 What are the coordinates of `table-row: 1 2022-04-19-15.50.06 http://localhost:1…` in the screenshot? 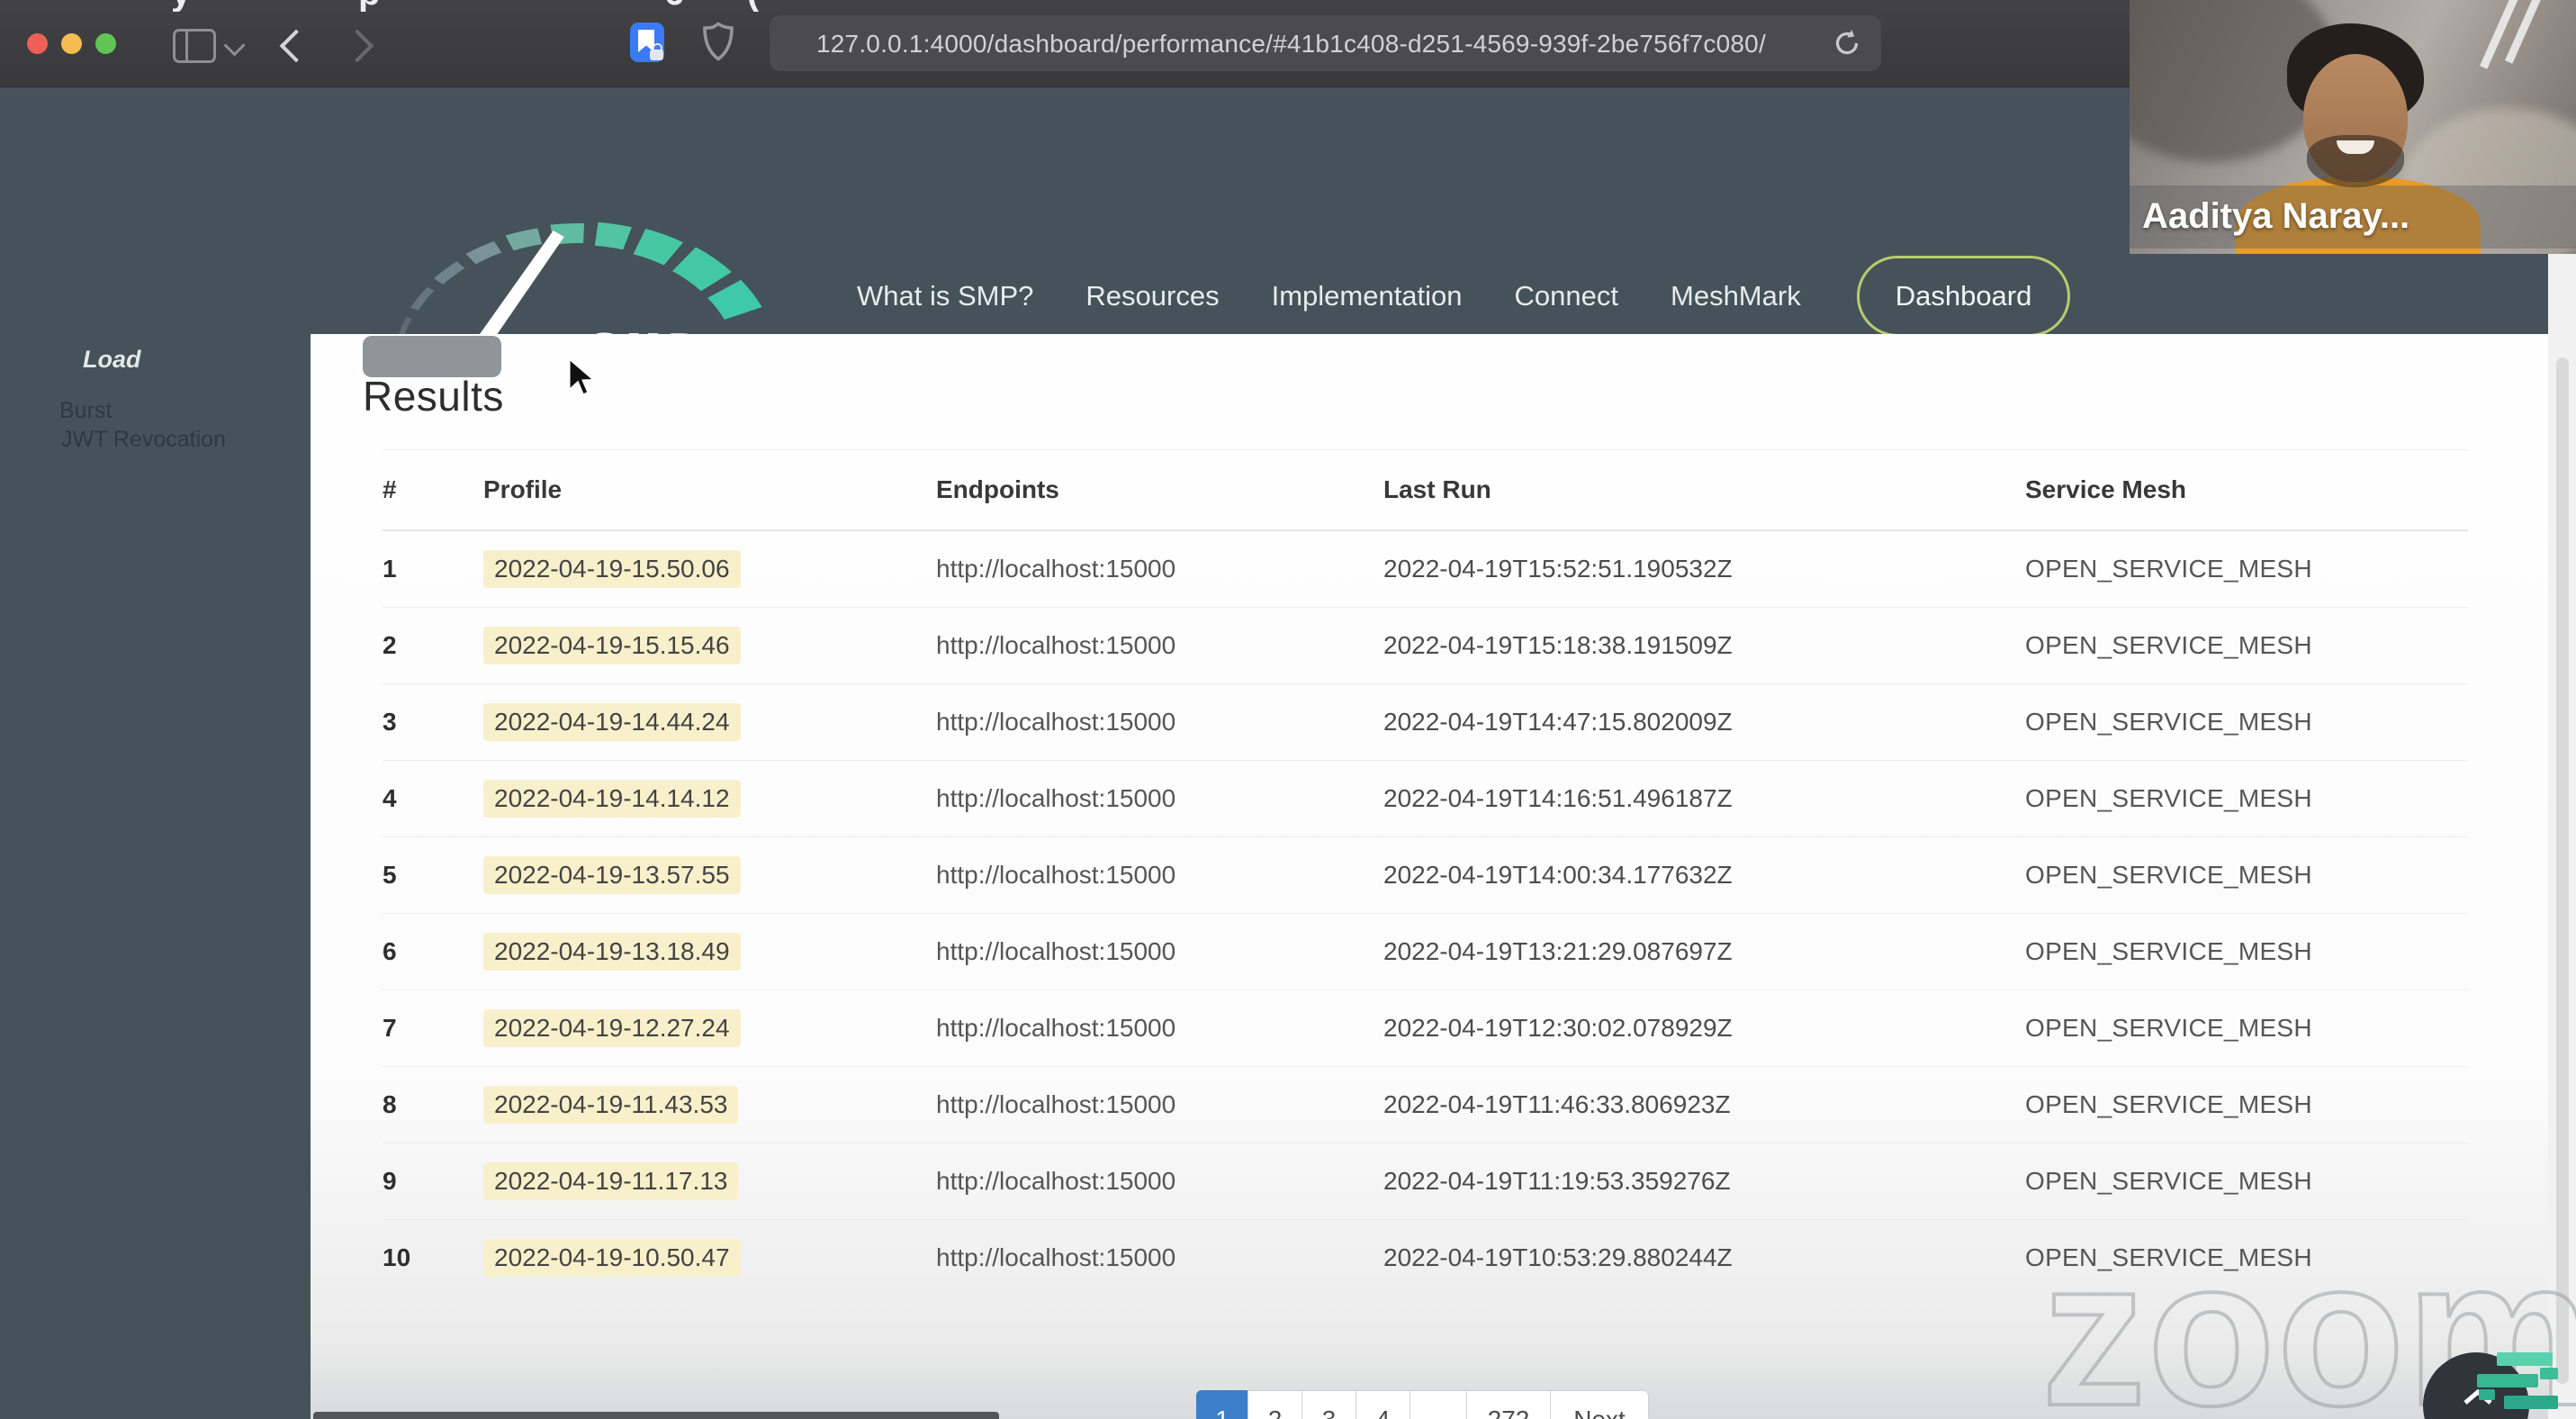 It's located at (1425, 569).